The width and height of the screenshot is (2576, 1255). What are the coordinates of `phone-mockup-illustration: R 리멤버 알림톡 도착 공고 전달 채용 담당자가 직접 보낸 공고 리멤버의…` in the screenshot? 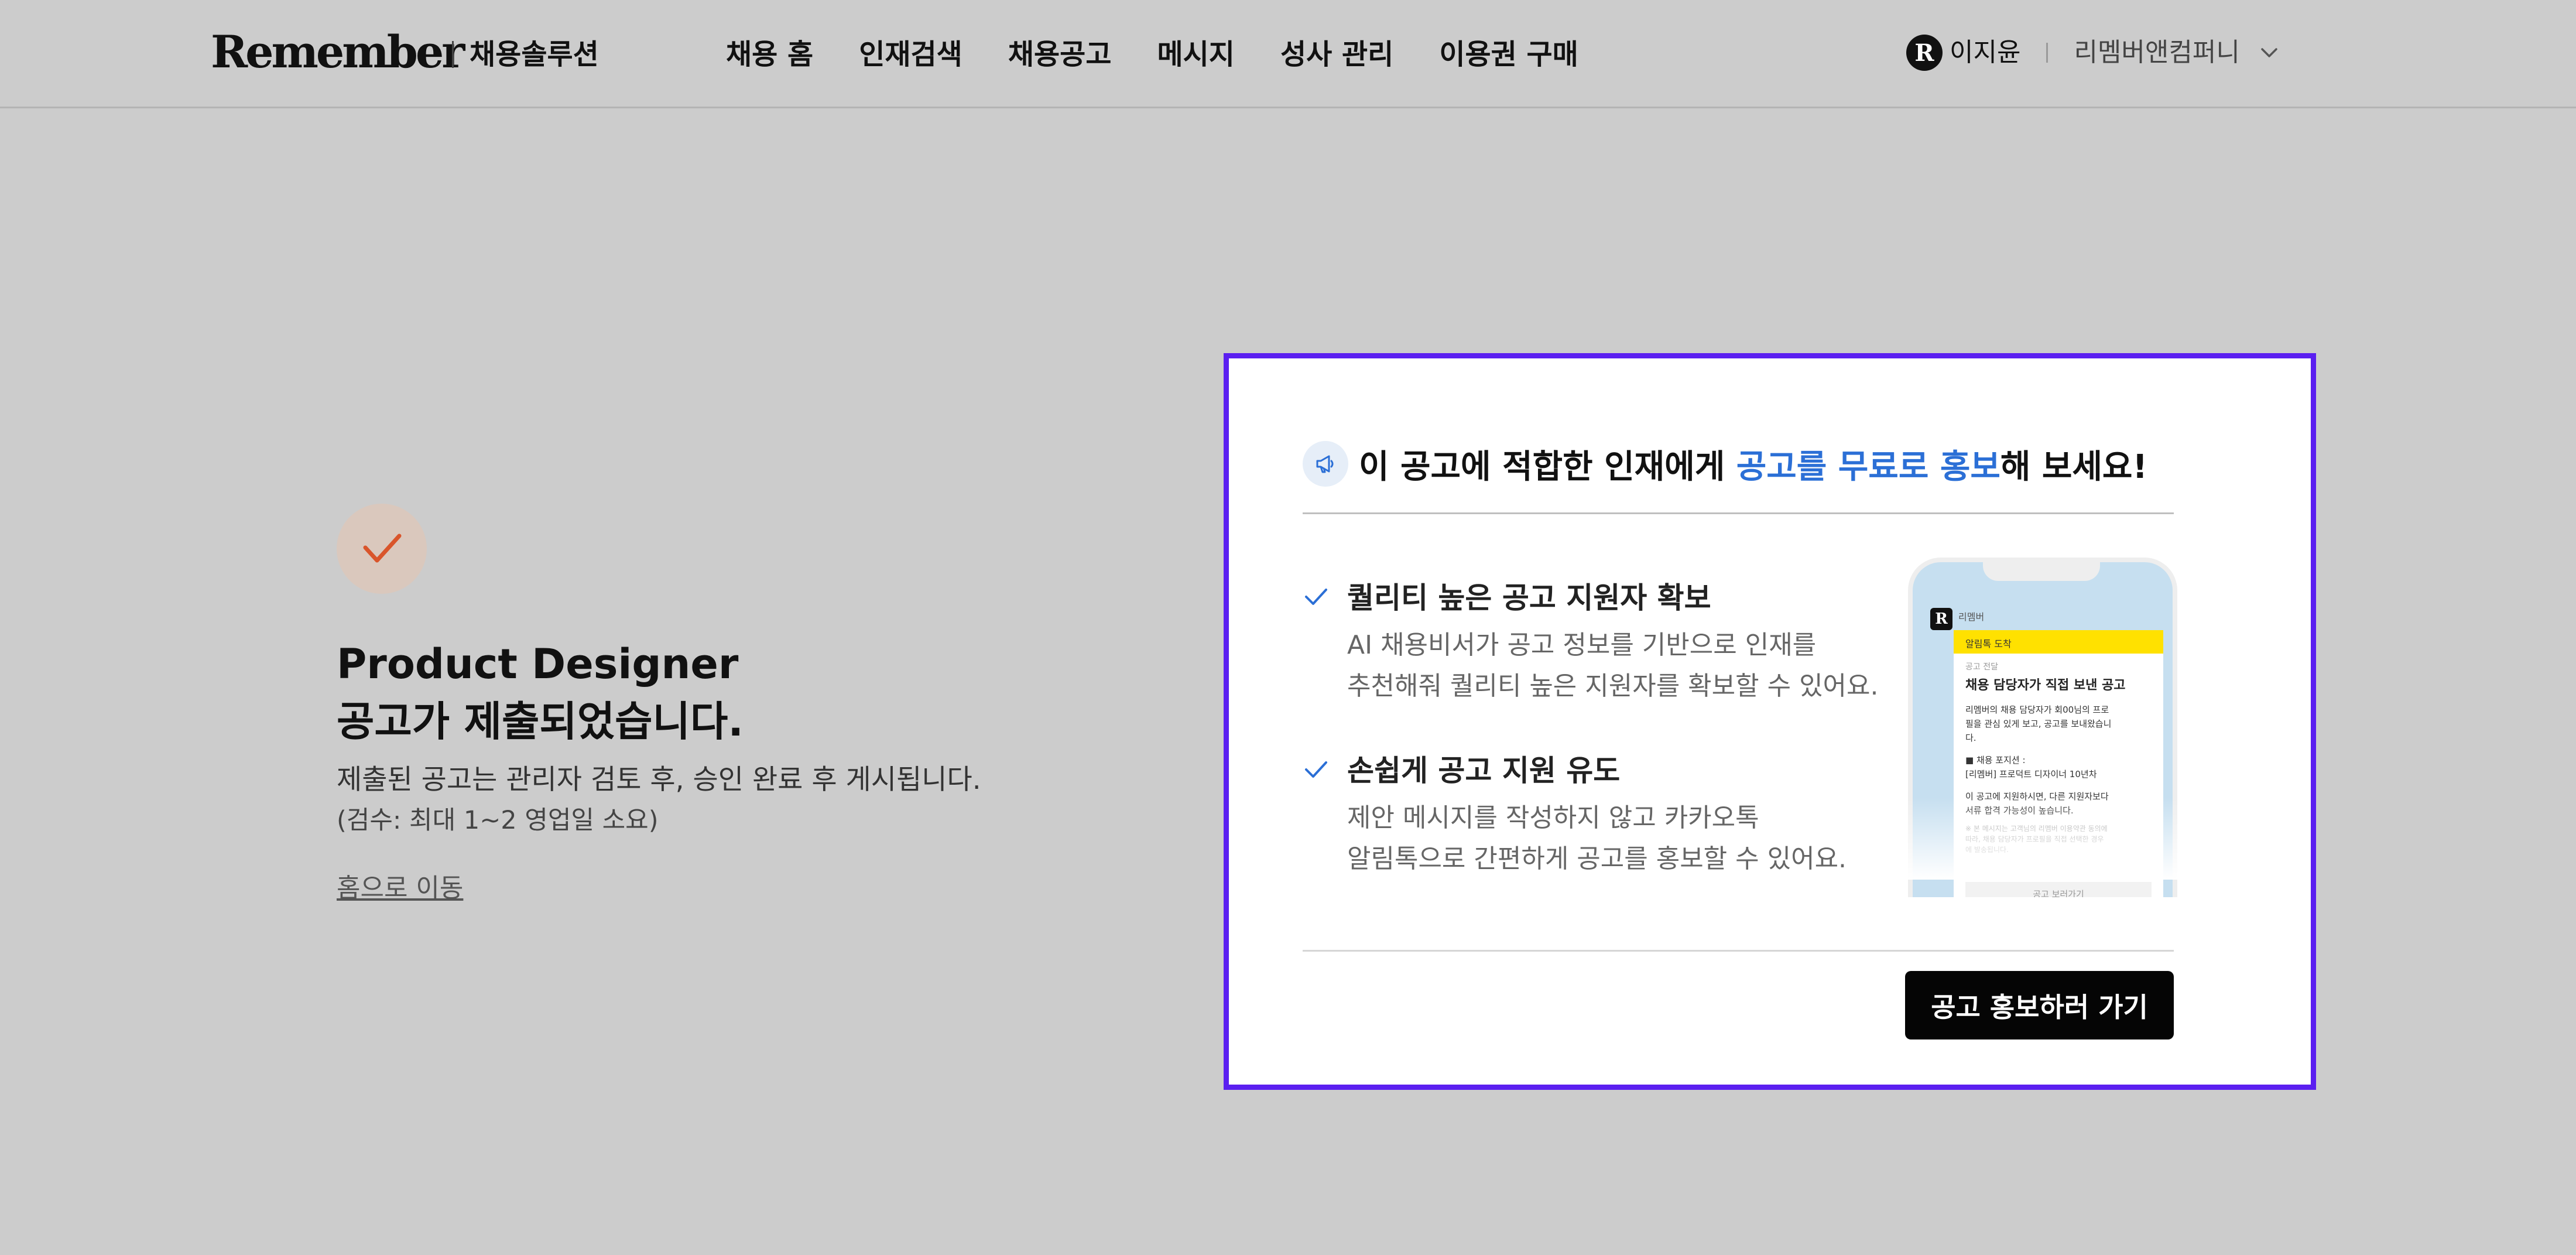 It's located at (2042, 727).